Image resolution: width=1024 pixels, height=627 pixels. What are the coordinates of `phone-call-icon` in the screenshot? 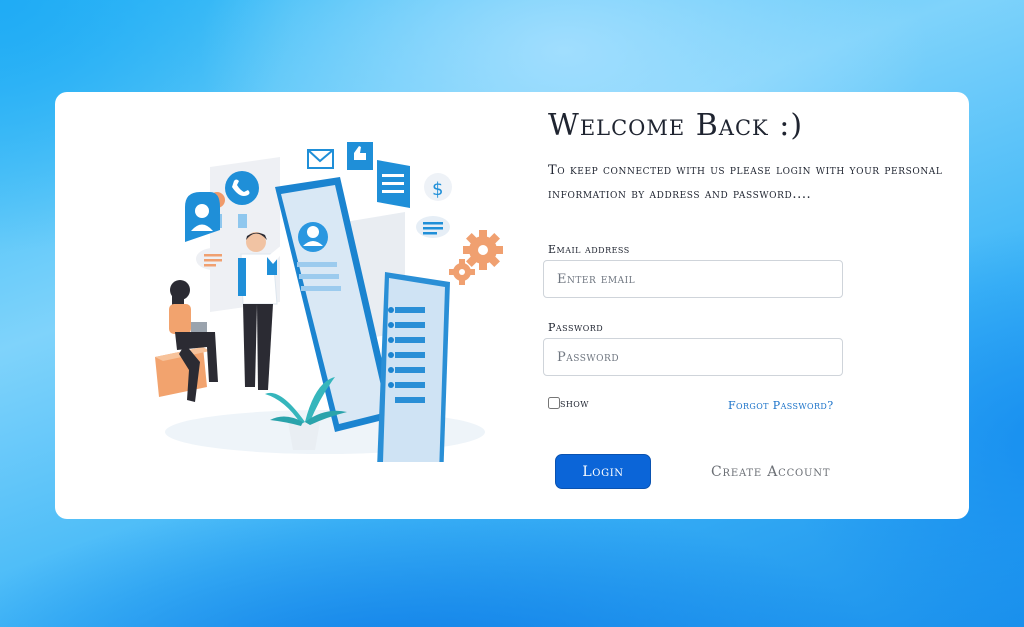 It's located at (242, 188).